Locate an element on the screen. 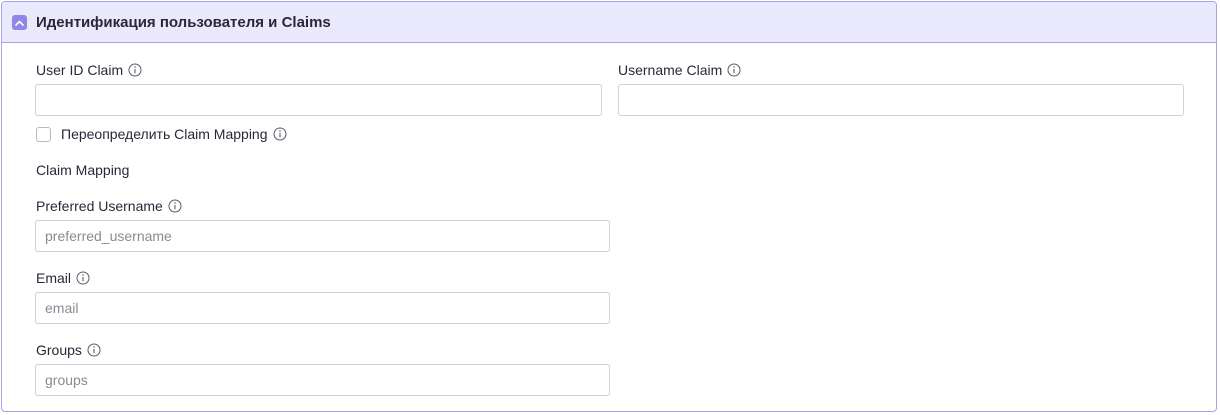 The height and width of the screenshot is (415, 1220). chevron-up-icon is located at coordinates (19, 22).